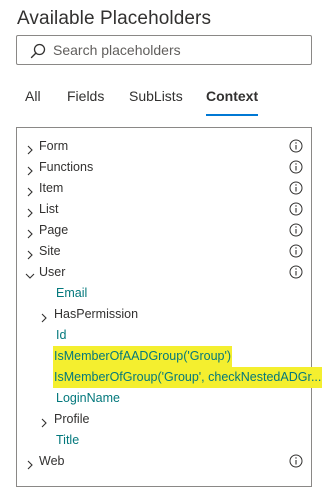  I want to click on tree-item-haspermission: HasPermission, so click(164, 314).